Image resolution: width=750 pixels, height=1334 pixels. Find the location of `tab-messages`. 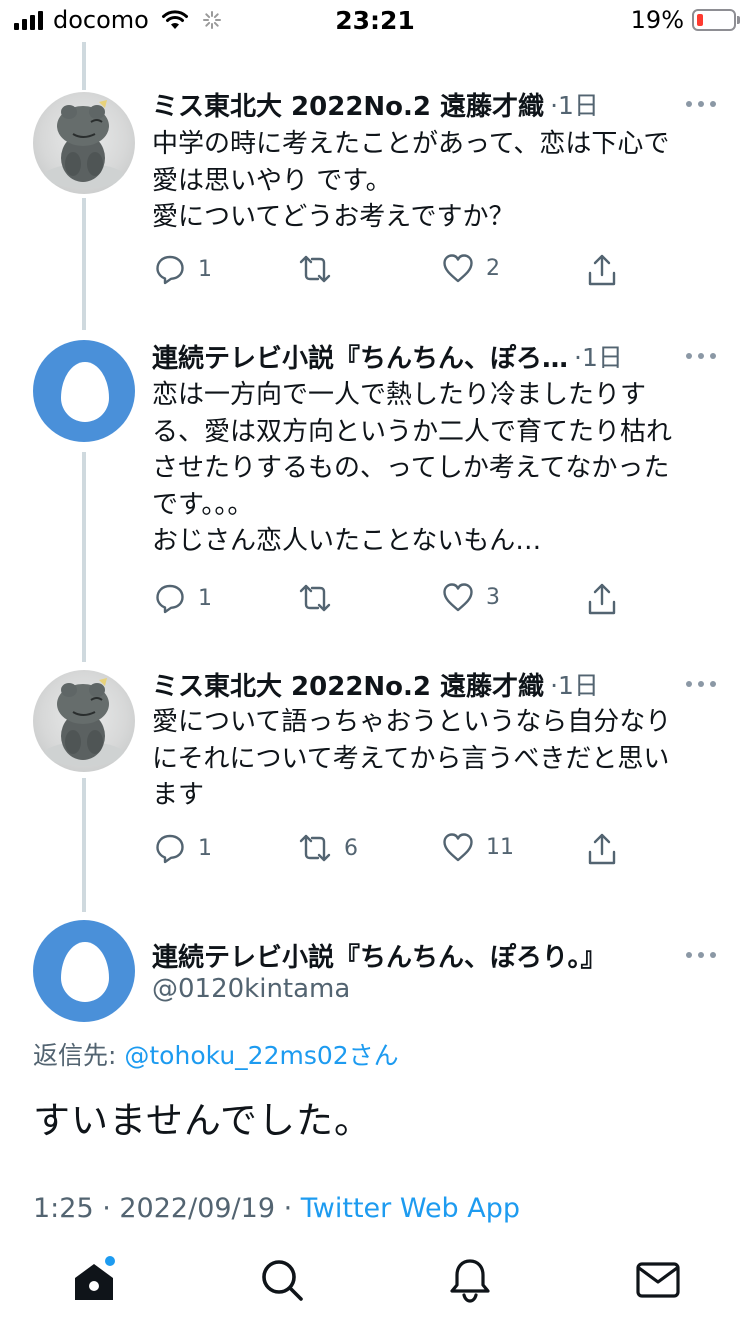

tab-messages is located at coordinates (658, 1280).